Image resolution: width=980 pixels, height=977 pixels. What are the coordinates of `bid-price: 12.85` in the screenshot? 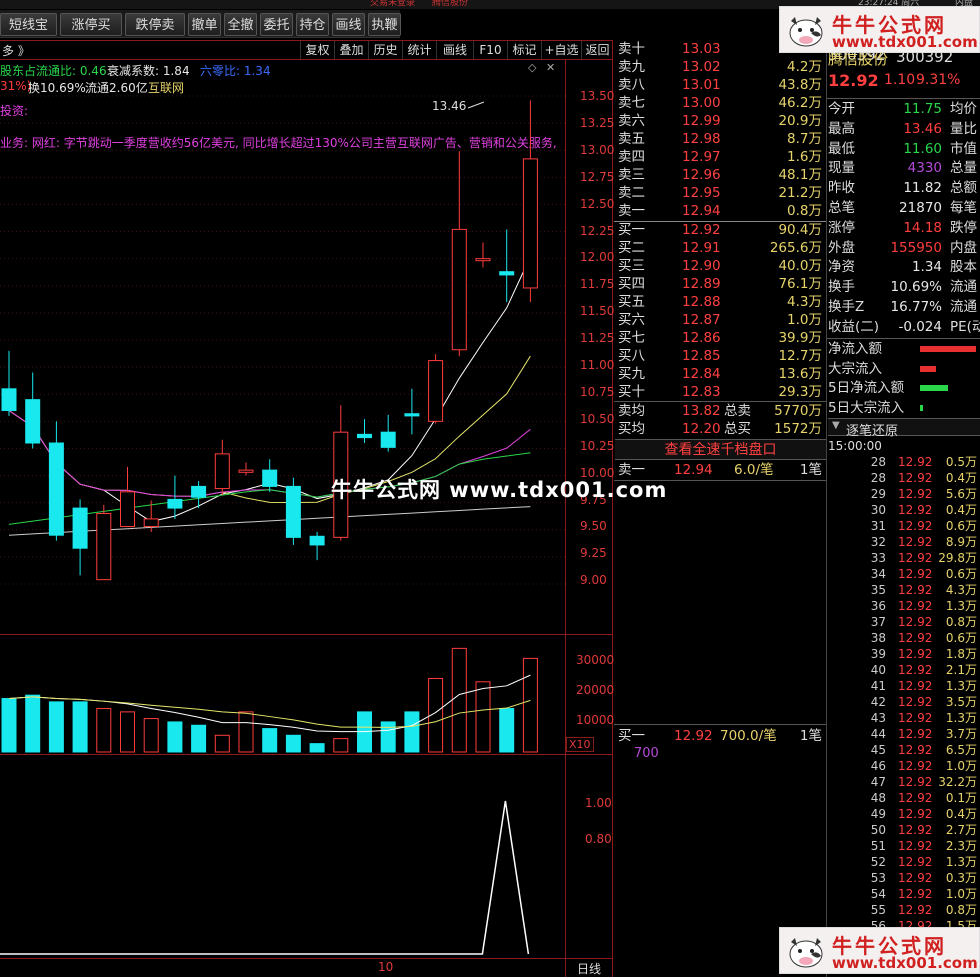 It's located at (701, 356).